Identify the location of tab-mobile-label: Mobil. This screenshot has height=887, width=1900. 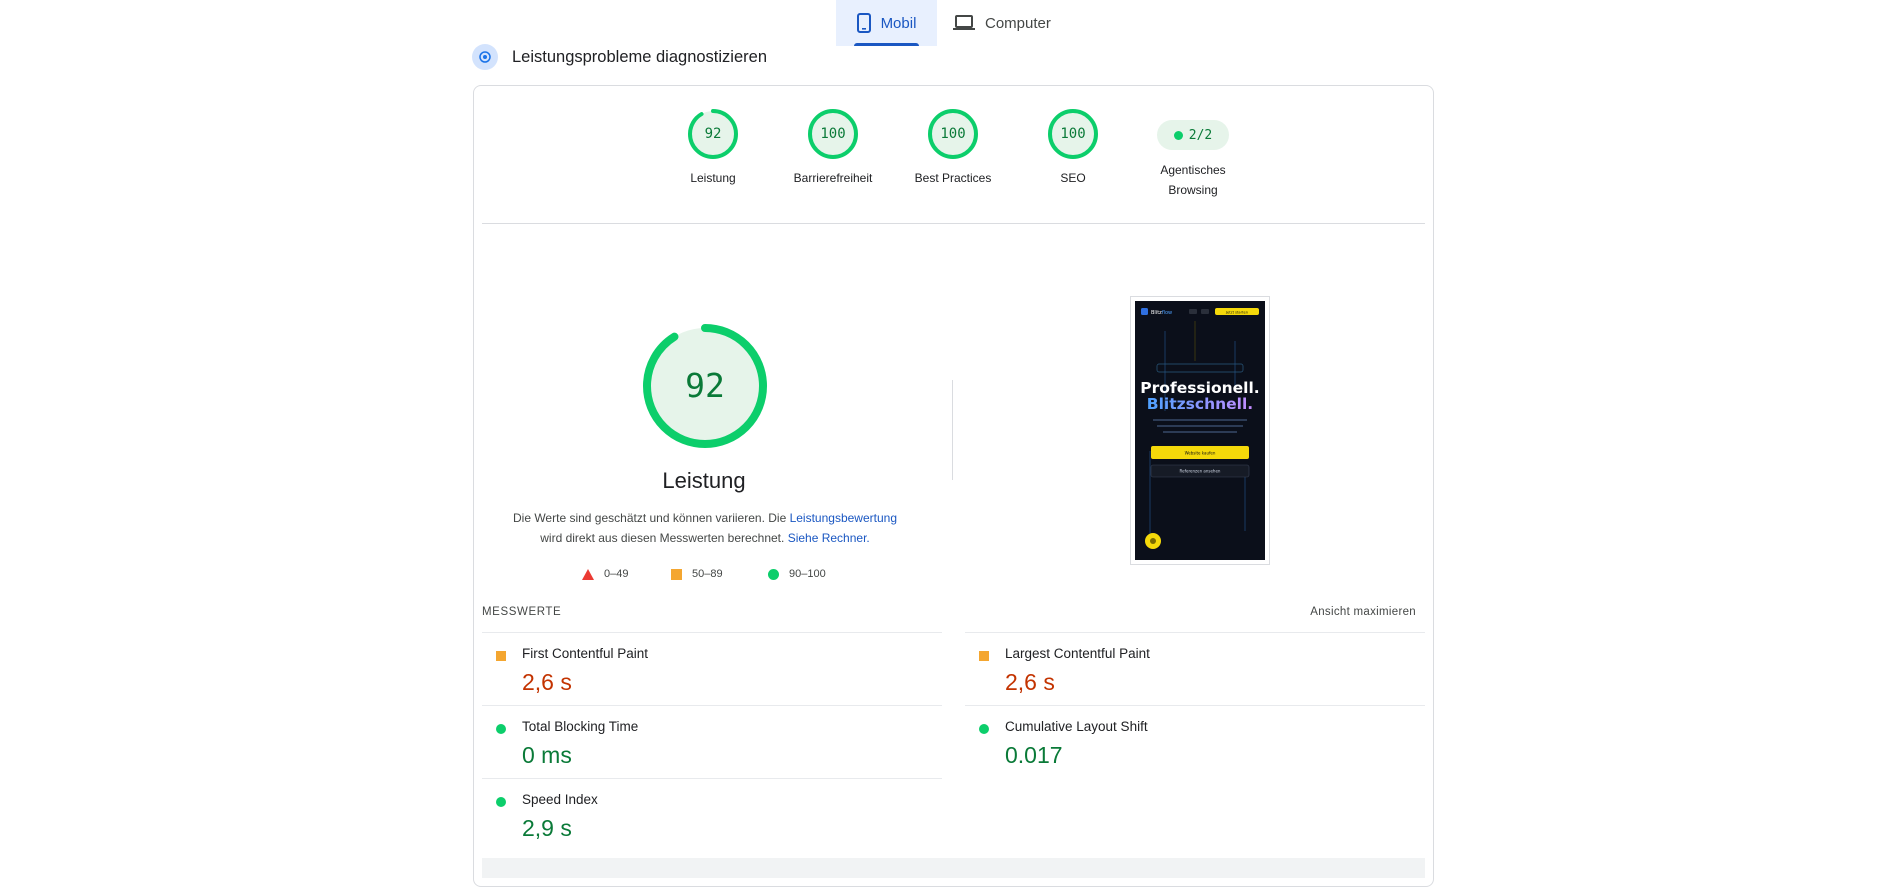
(898, 23).